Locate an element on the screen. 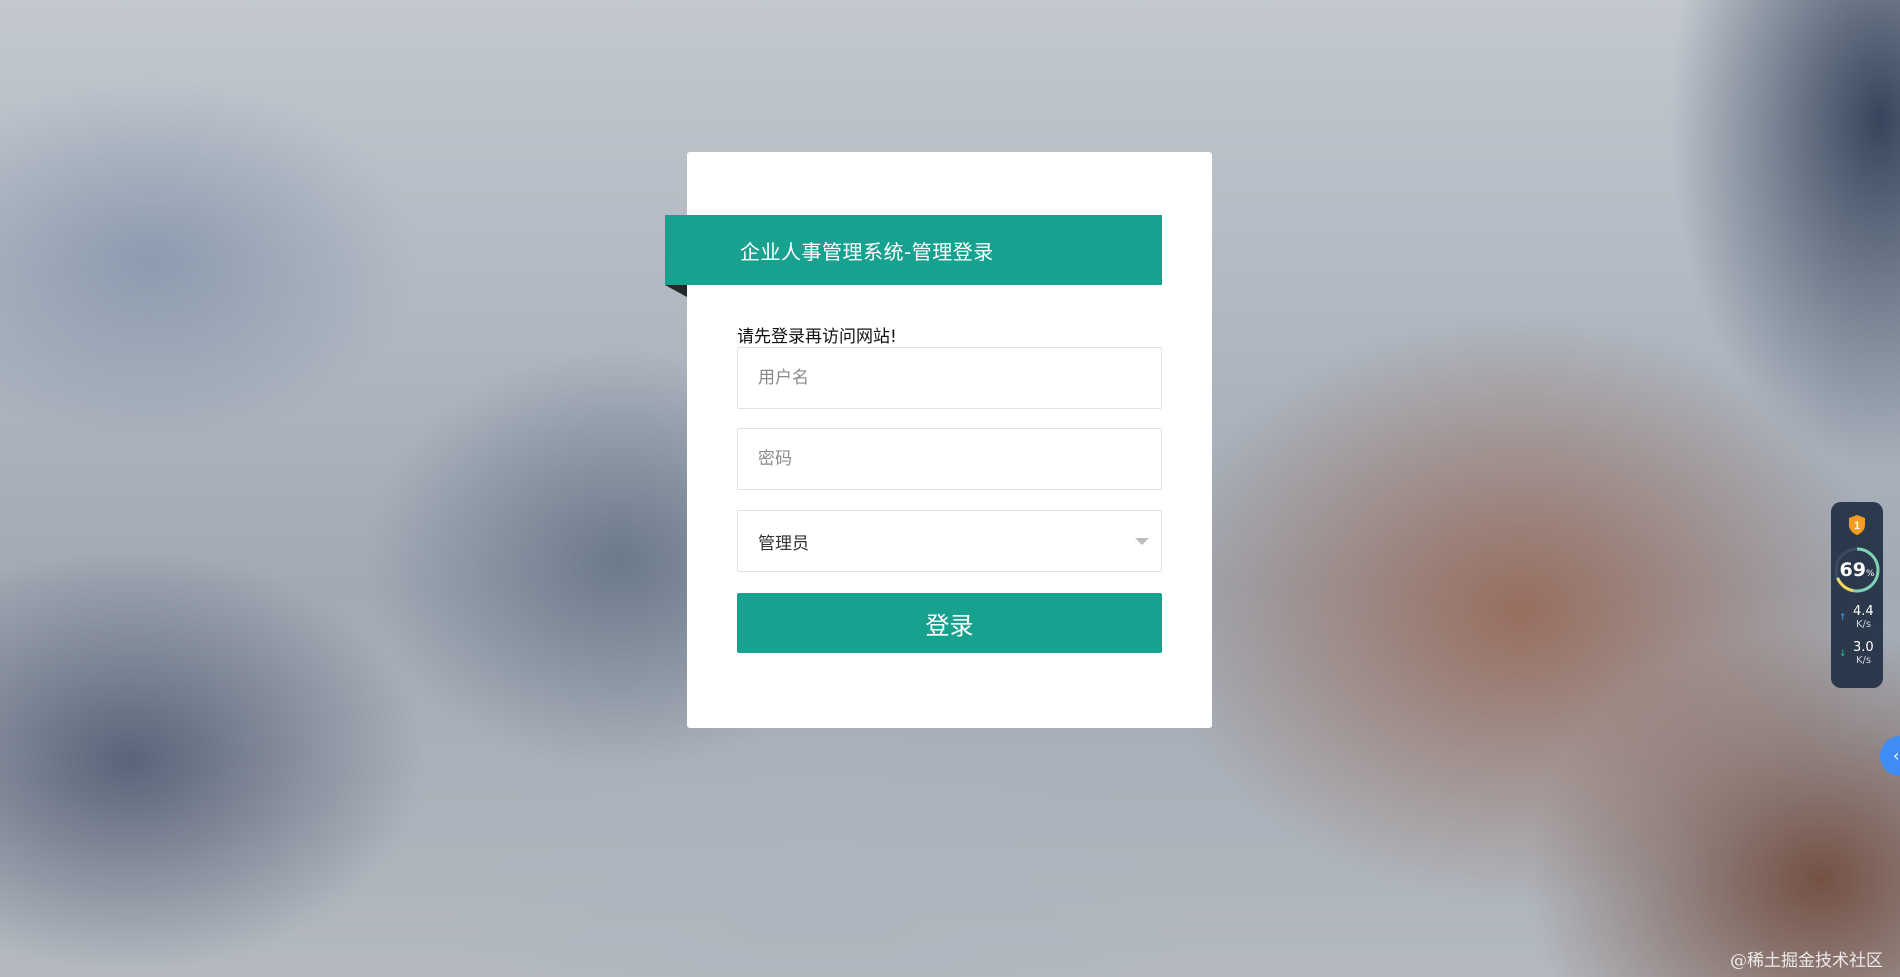 The height and width of the screenshot is (977, 1900). download-rate-unit: K/s is located at coordinates (1864, 660).